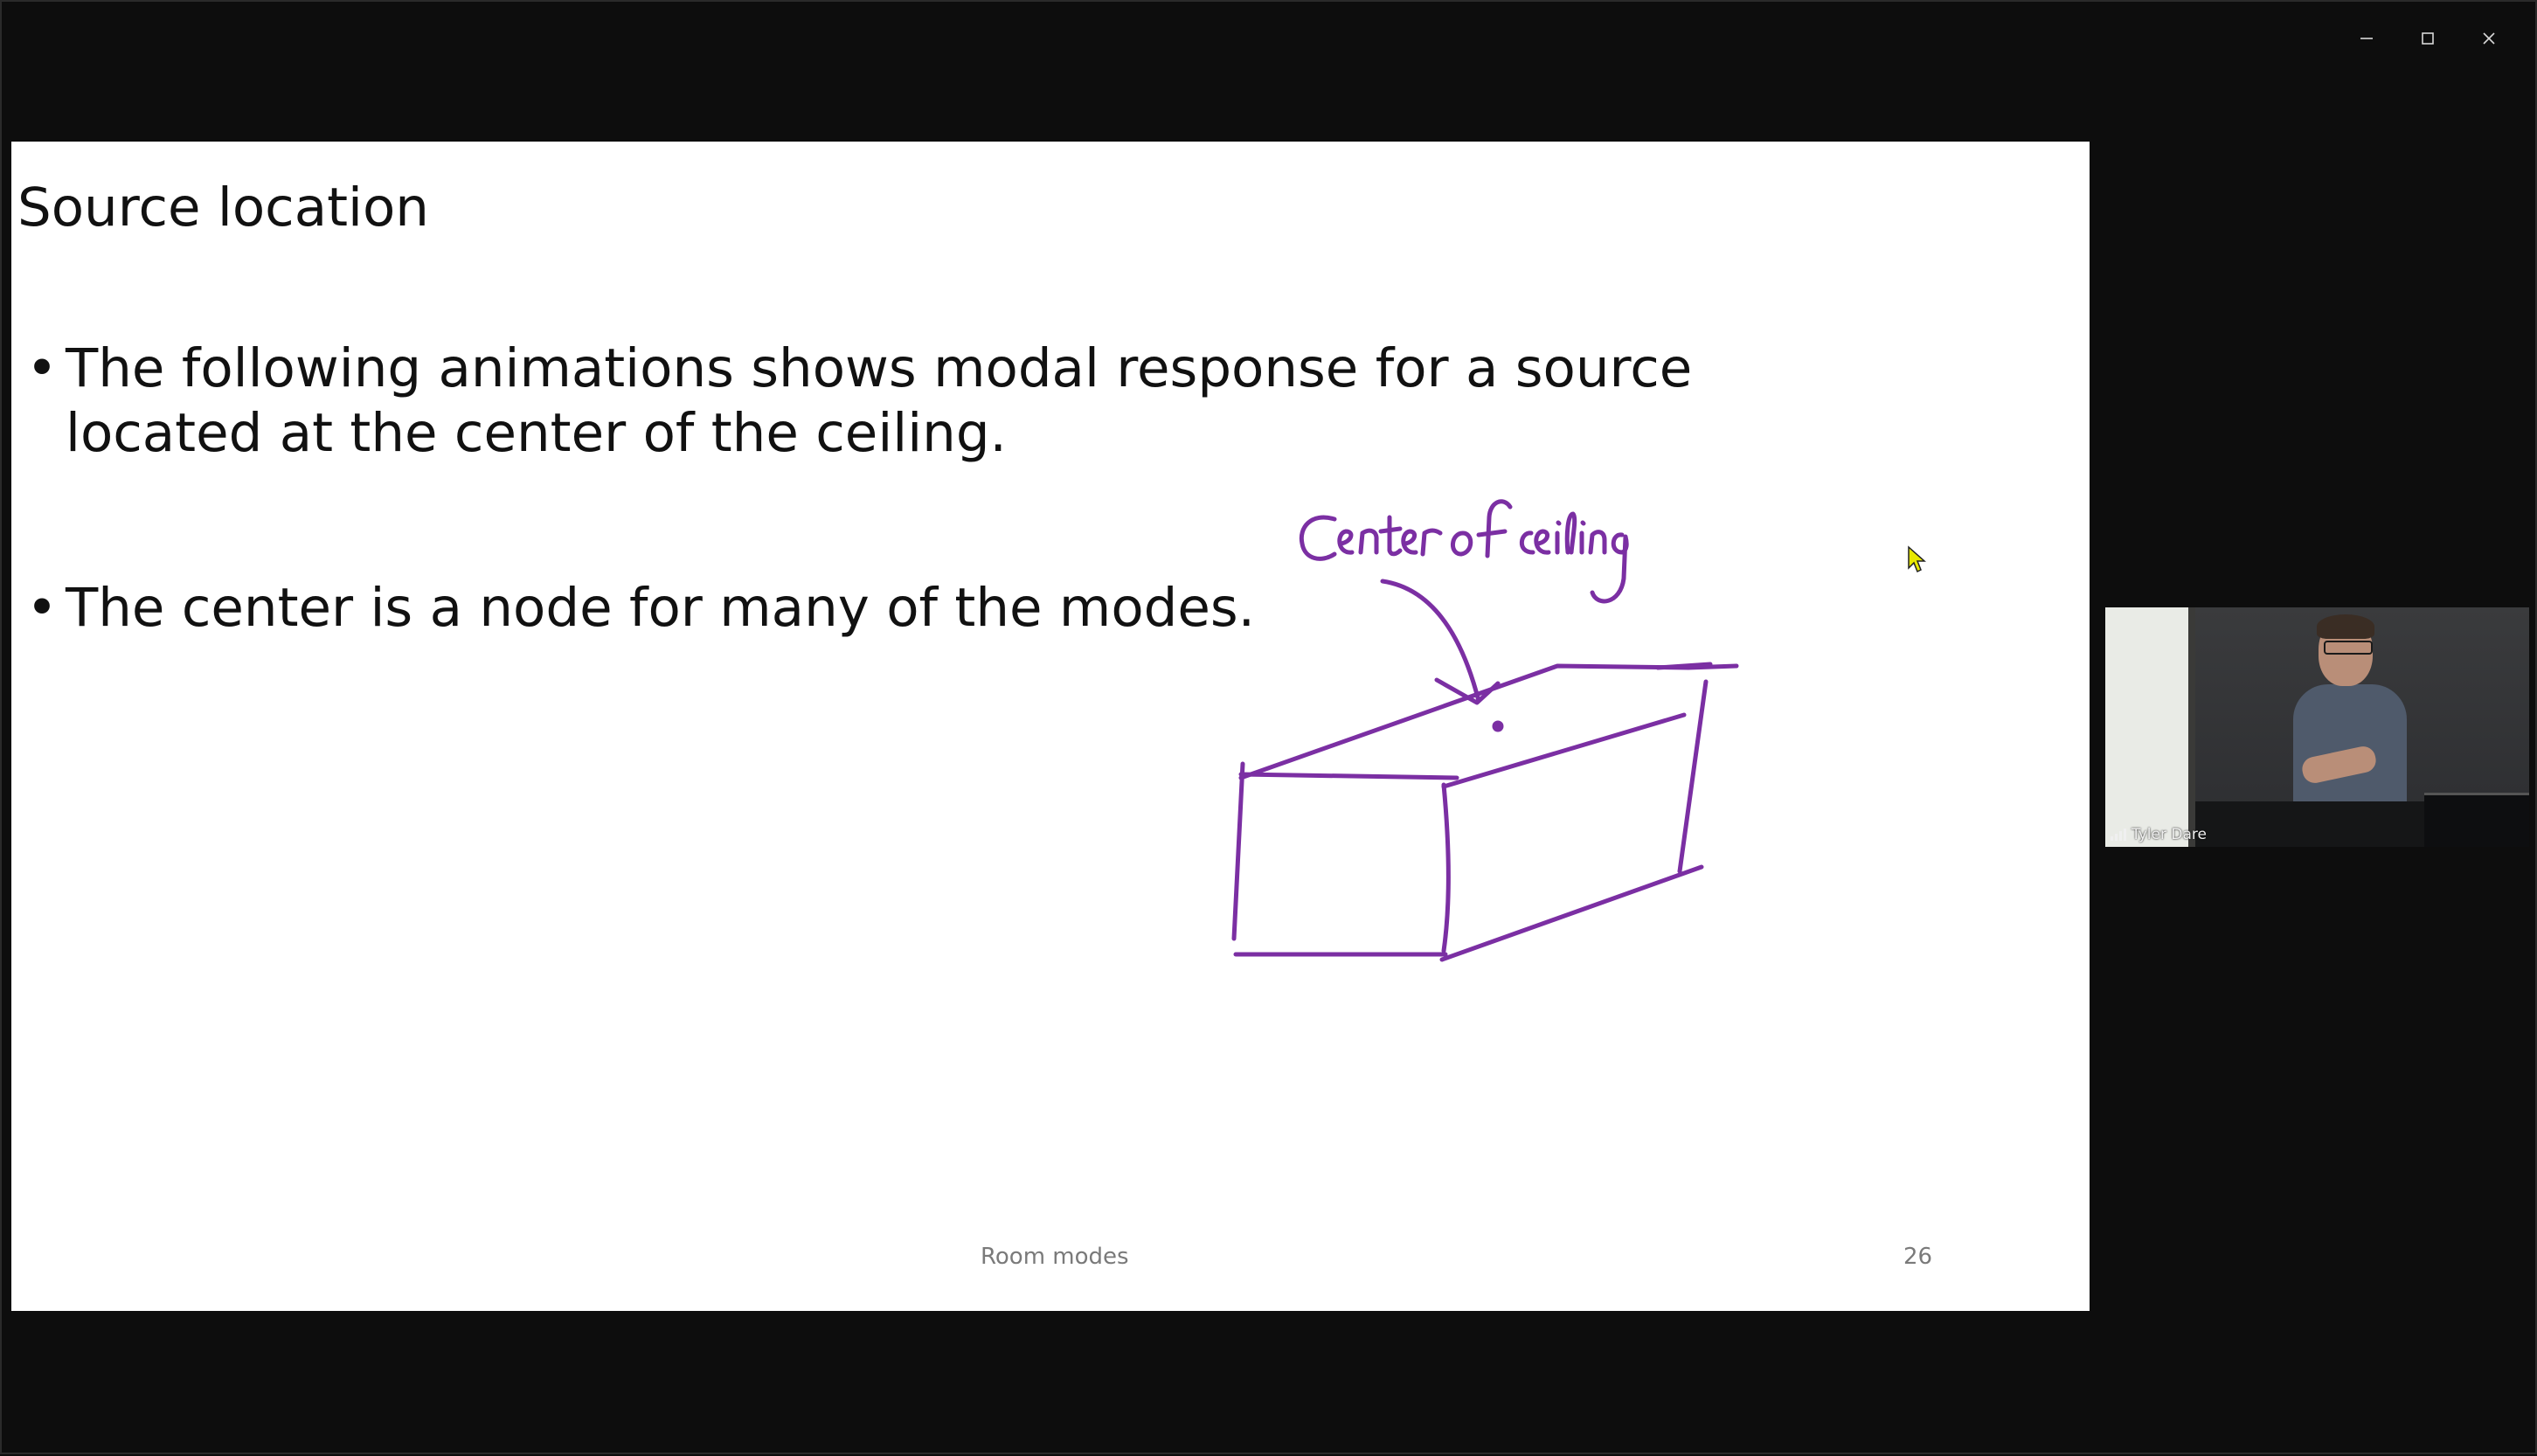 Image resolution: width=2537 pixels, height=1456 pixels. I want to click on box-front-right-edge, so click(1446, 867).